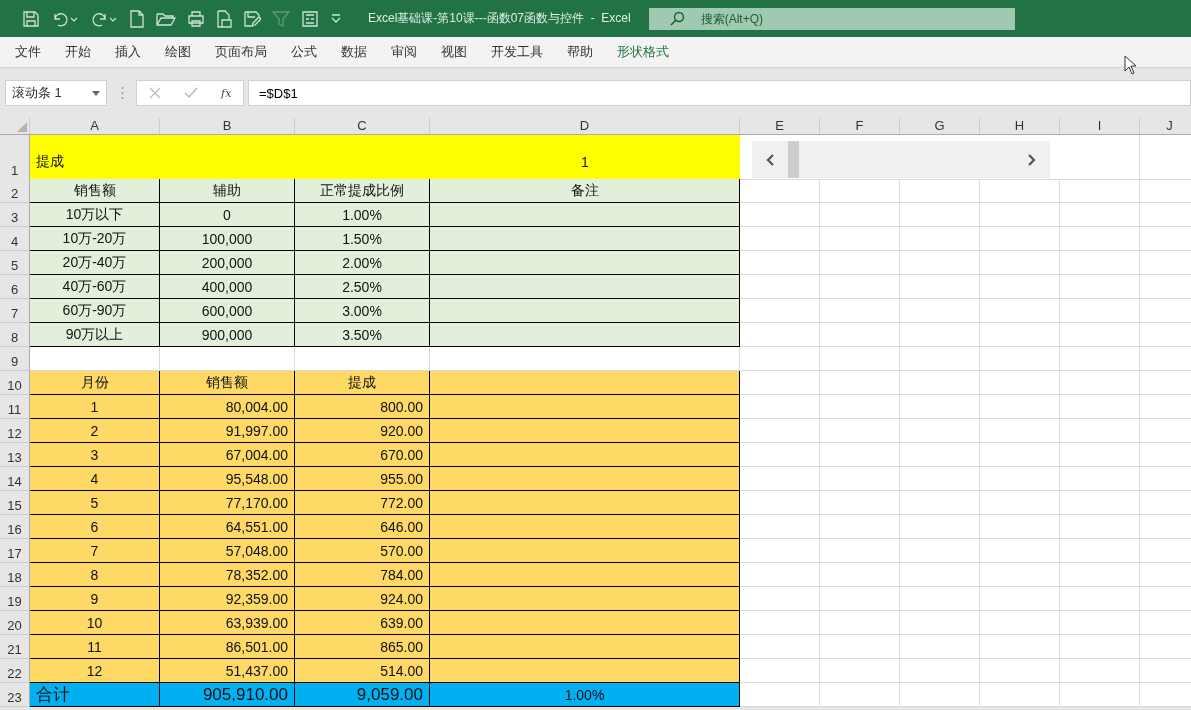  Describe the element at coordinates (15, 623) in the screenshot. I see `row-header: 20` at that location.